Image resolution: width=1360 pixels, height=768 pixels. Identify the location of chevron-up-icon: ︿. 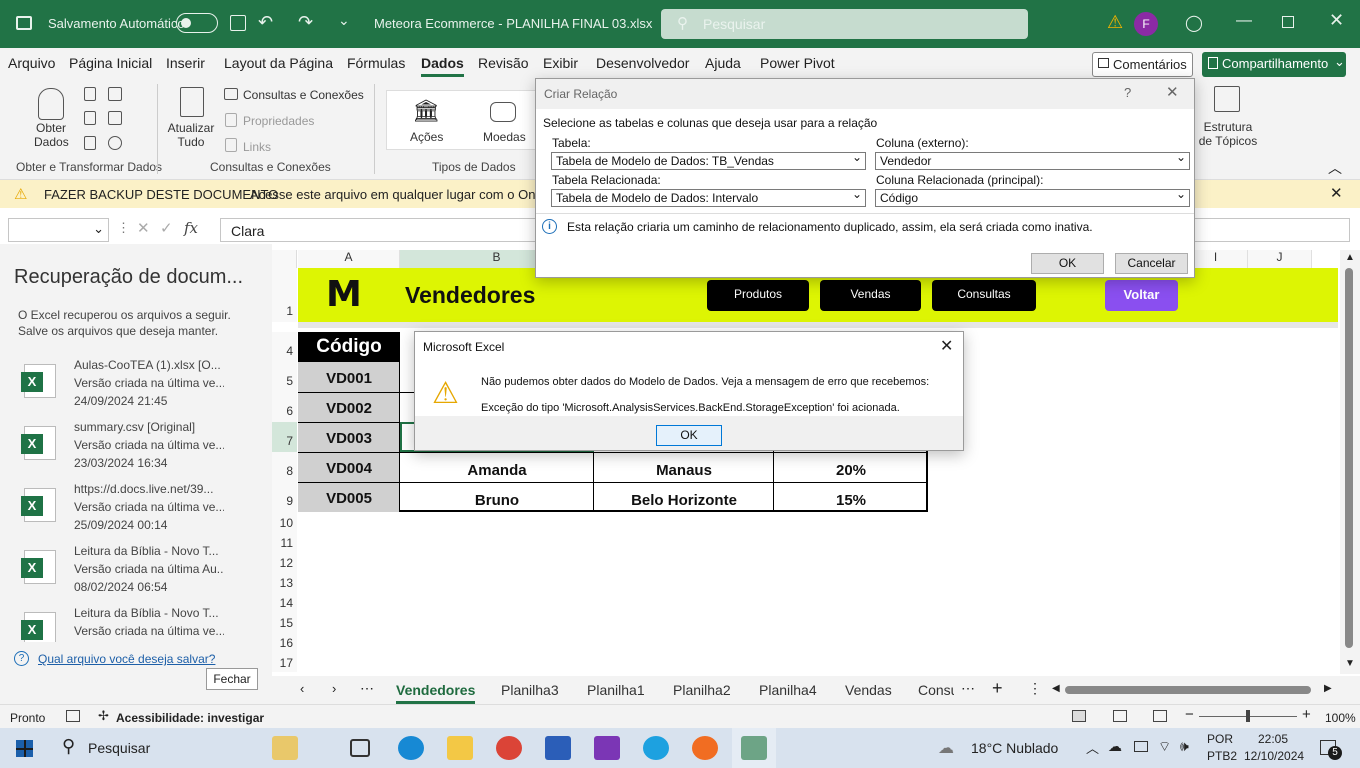
(1092, 747).